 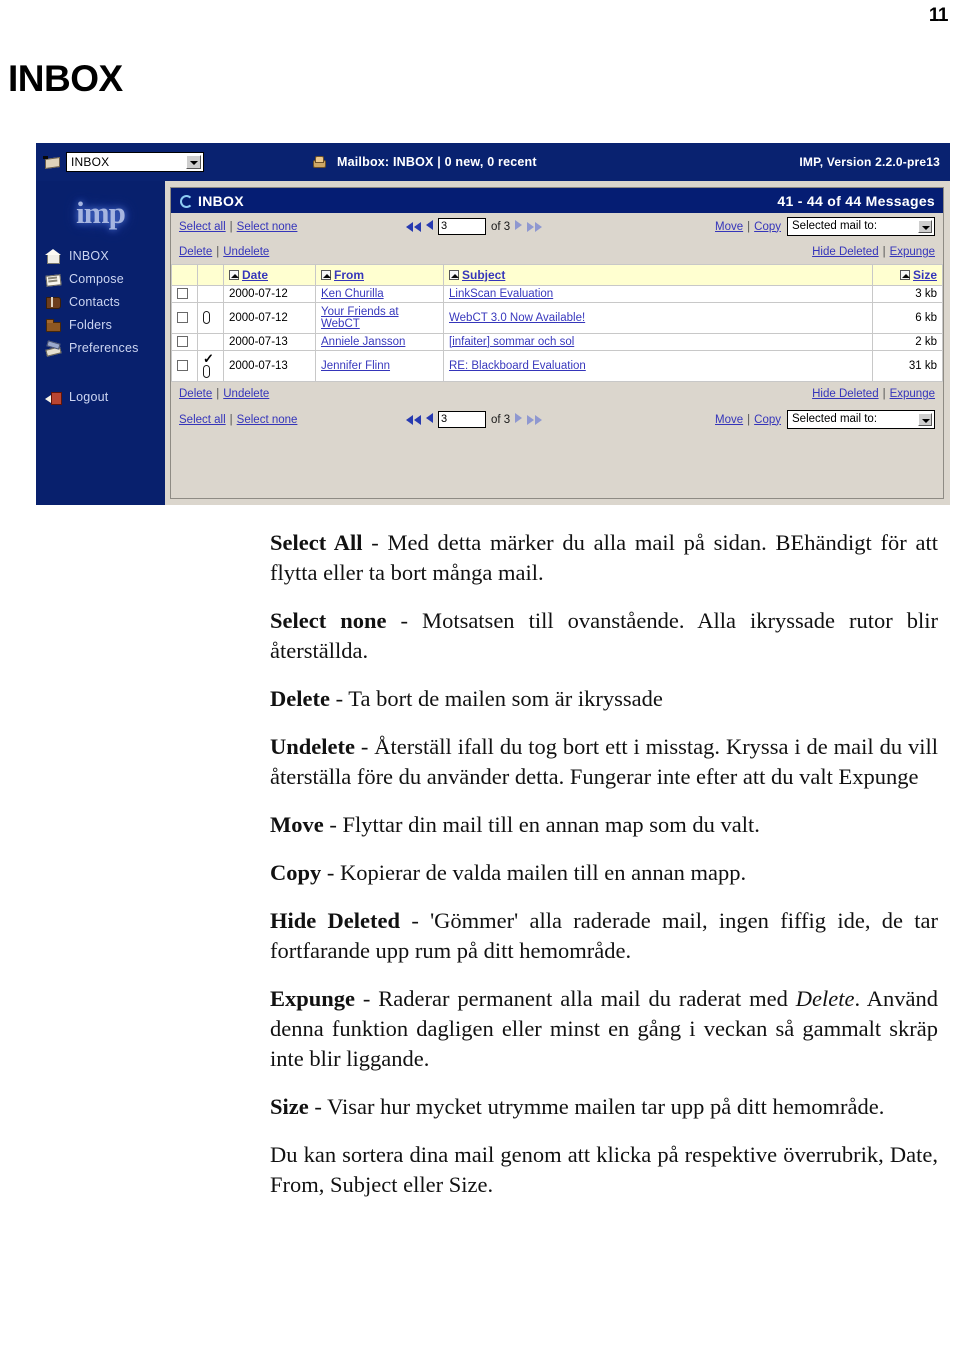 I want to click on hide-deleted-link-bottom: Hide Deleted, so click(x=845, y=394).